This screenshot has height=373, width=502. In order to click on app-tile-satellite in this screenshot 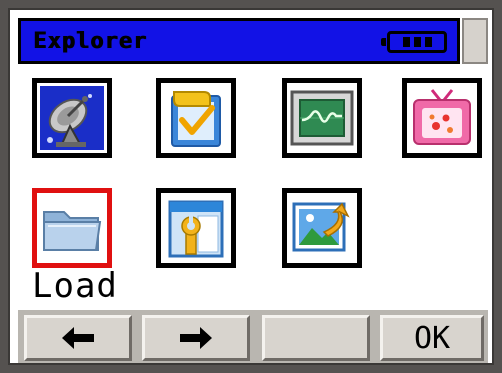, I will do `click(72, 118)`.